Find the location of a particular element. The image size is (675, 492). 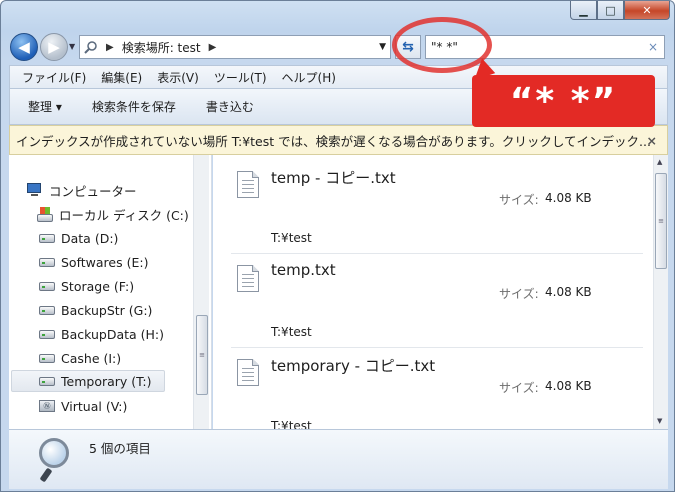

sidebar-item-label: Virtual (V:) is located at coordinates (94, 406).